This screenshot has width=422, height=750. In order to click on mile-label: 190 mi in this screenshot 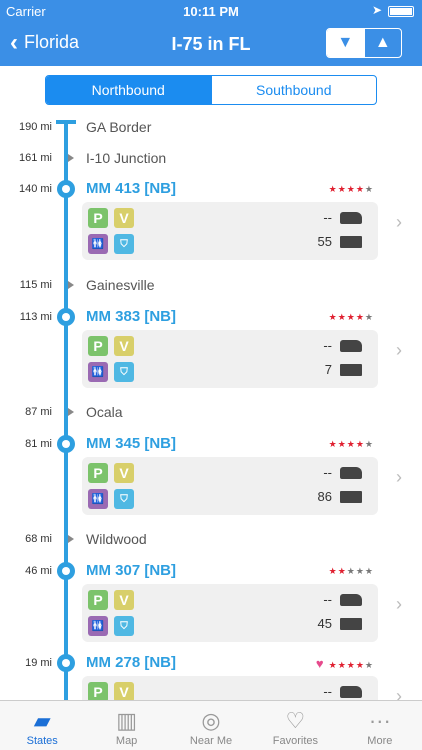, I will do `click(35, 127)`.